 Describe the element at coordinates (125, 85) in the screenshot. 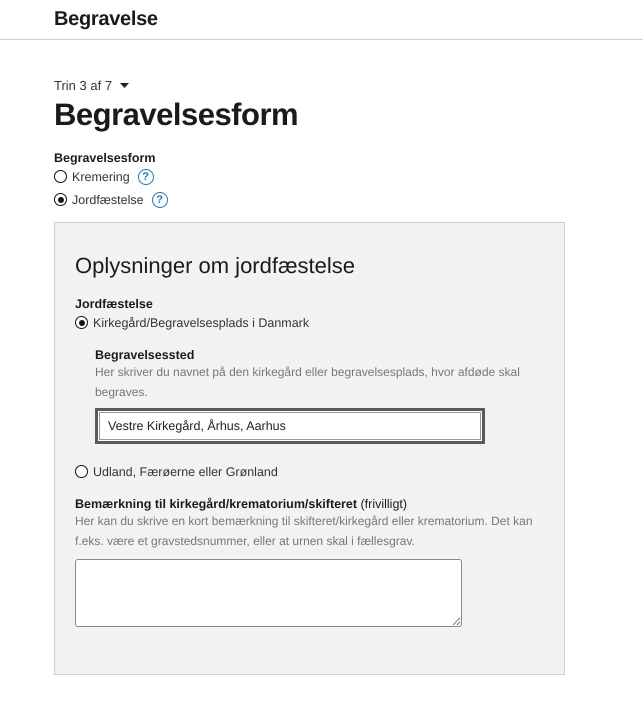

I see `caret-icon` at that location.